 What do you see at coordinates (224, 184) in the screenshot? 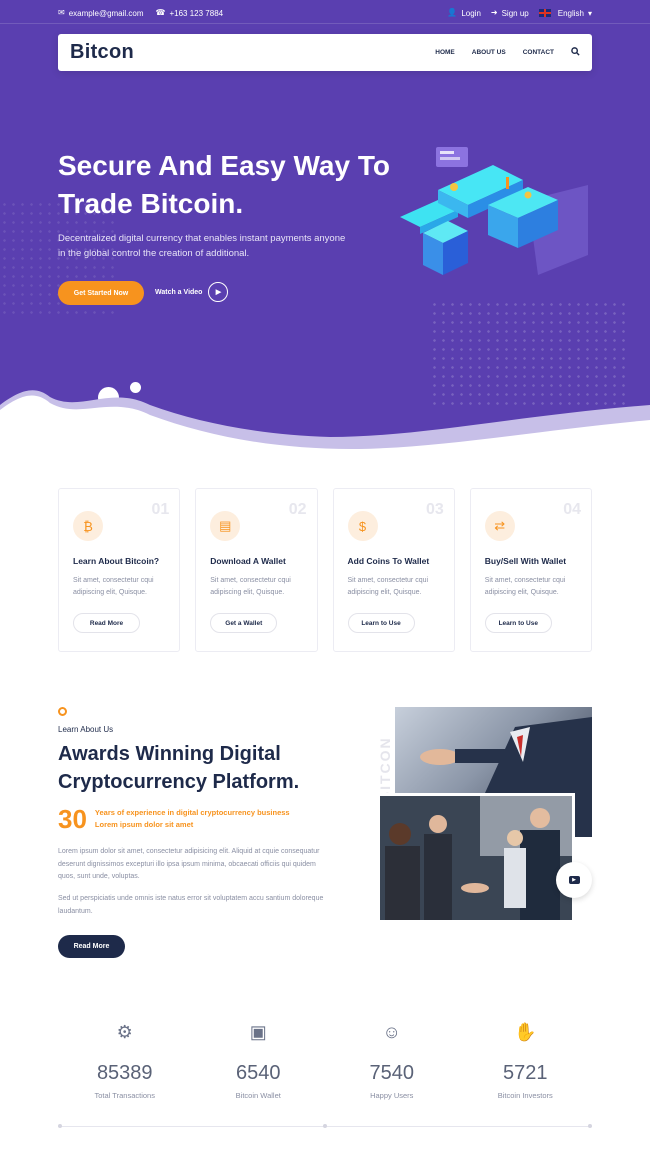
I see `hero-title: Secure And Easy Way To Trade Bitcoin.` at bounding box center [224, 184].